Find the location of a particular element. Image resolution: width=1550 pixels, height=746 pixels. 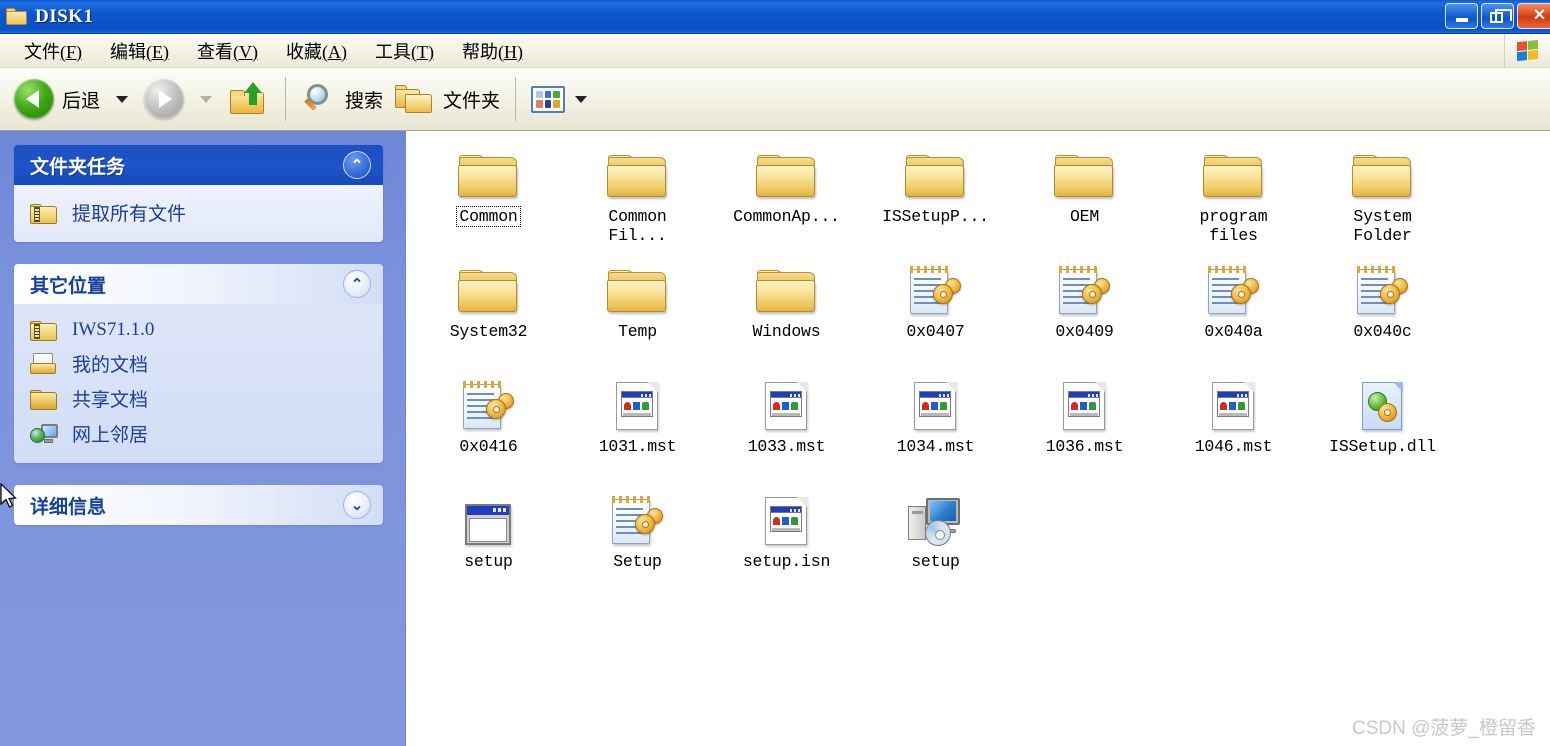

file-item: 1034.mst is located at coordinates (935, 432).